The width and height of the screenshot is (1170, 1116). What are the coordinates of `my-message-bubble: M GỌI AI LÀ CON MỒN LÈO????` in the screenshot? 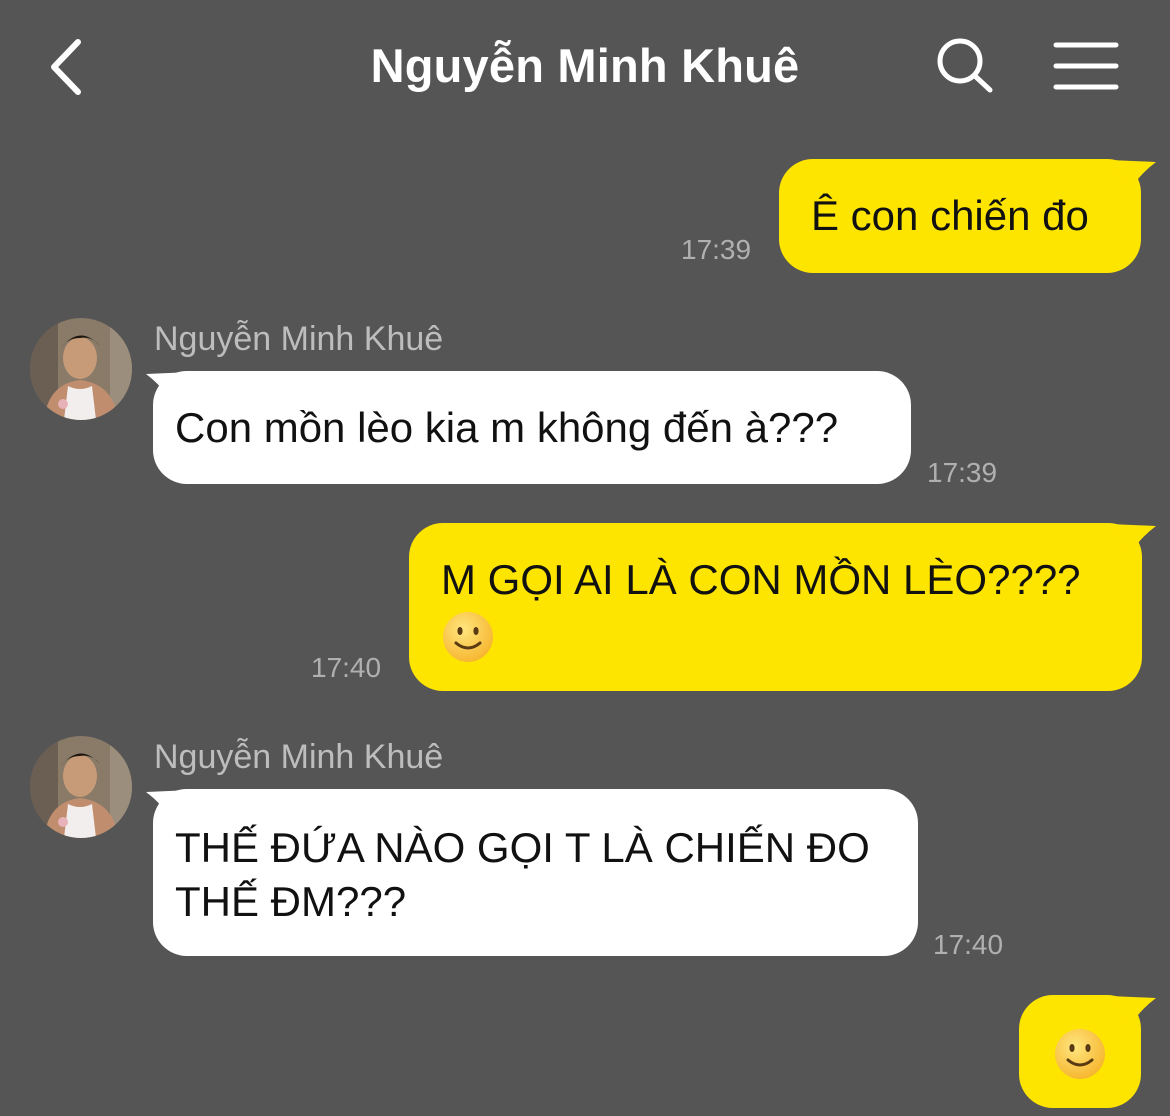 It's located at (775, 607).